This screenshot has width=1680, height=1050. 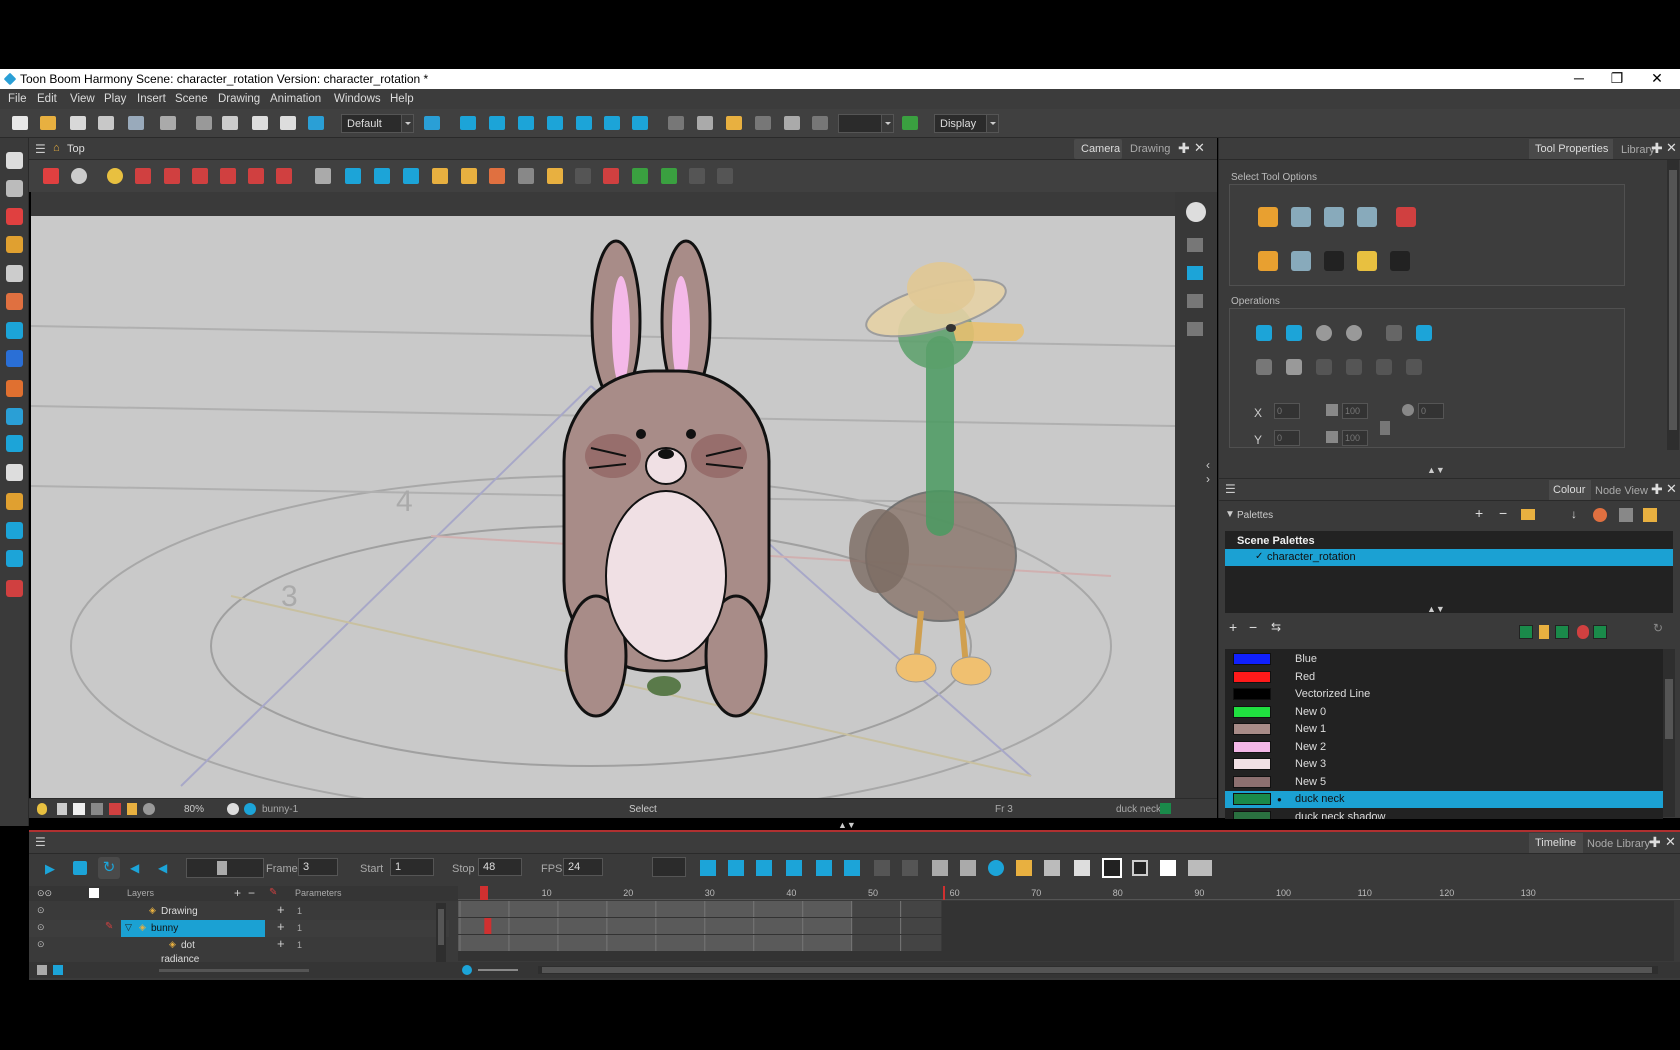 I want to click on pencil-icon, so click(x=14, y=244).